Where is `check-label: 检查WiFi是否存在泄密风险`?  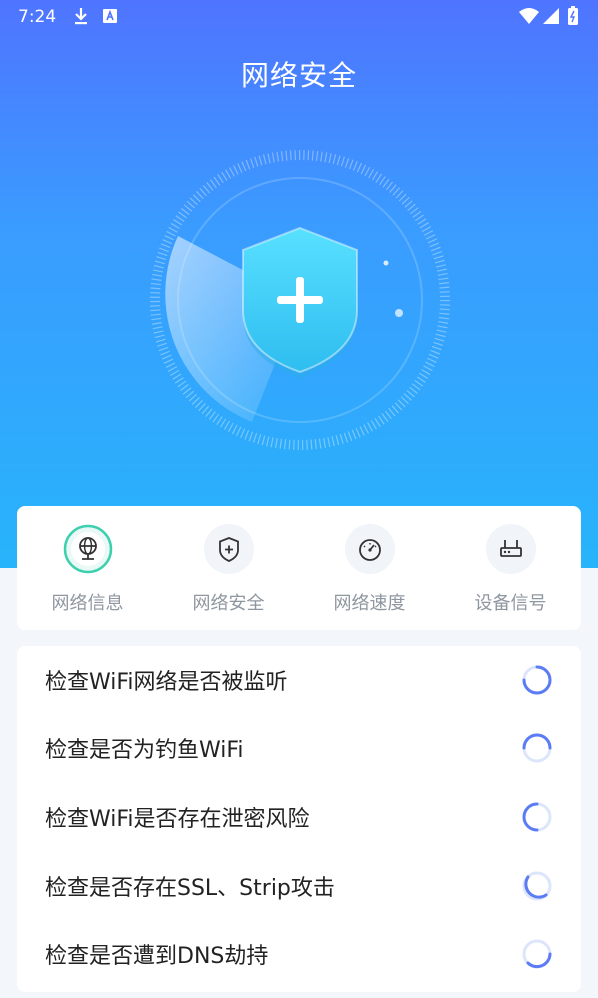 check-label: 检查WiFi是否存在泄密风险 is located at coordinates (177, 819).